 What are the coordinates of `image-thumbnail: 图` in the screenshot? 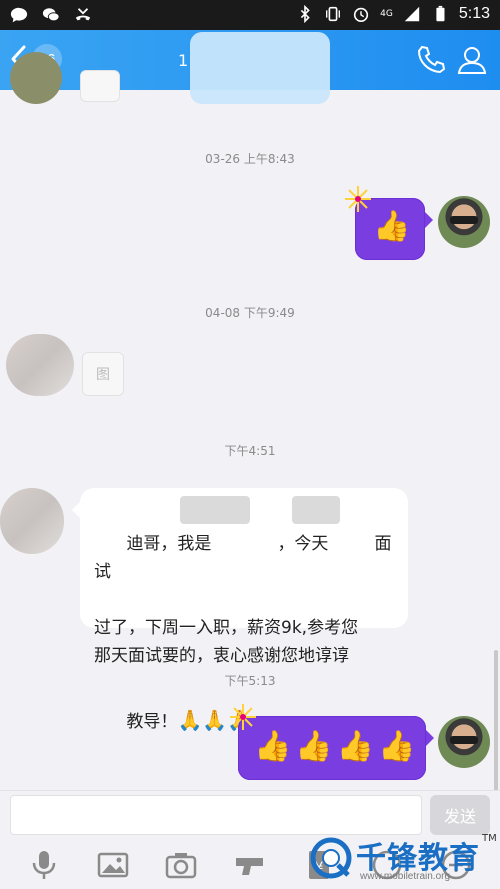 It's located at (103, 374).